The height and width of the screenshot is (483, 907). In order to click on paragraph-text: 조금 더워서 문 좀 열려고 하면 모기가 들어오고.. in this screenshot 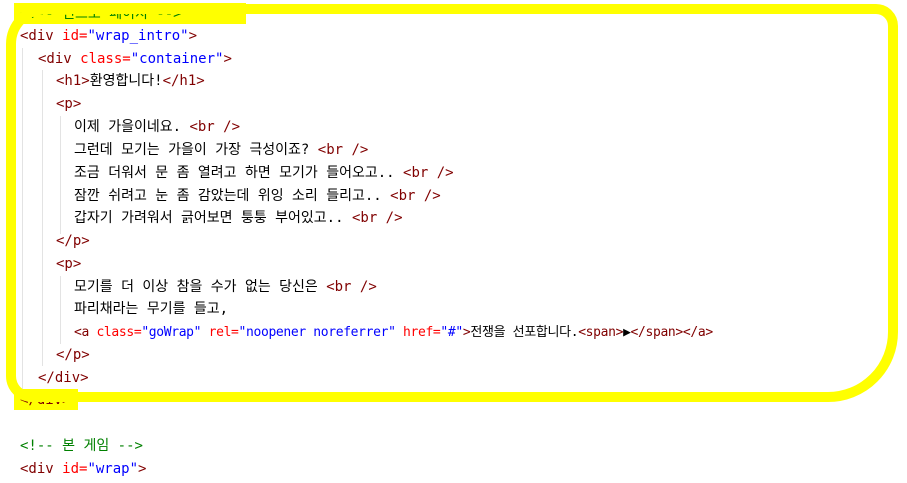, I will do `click(239, 173)`.